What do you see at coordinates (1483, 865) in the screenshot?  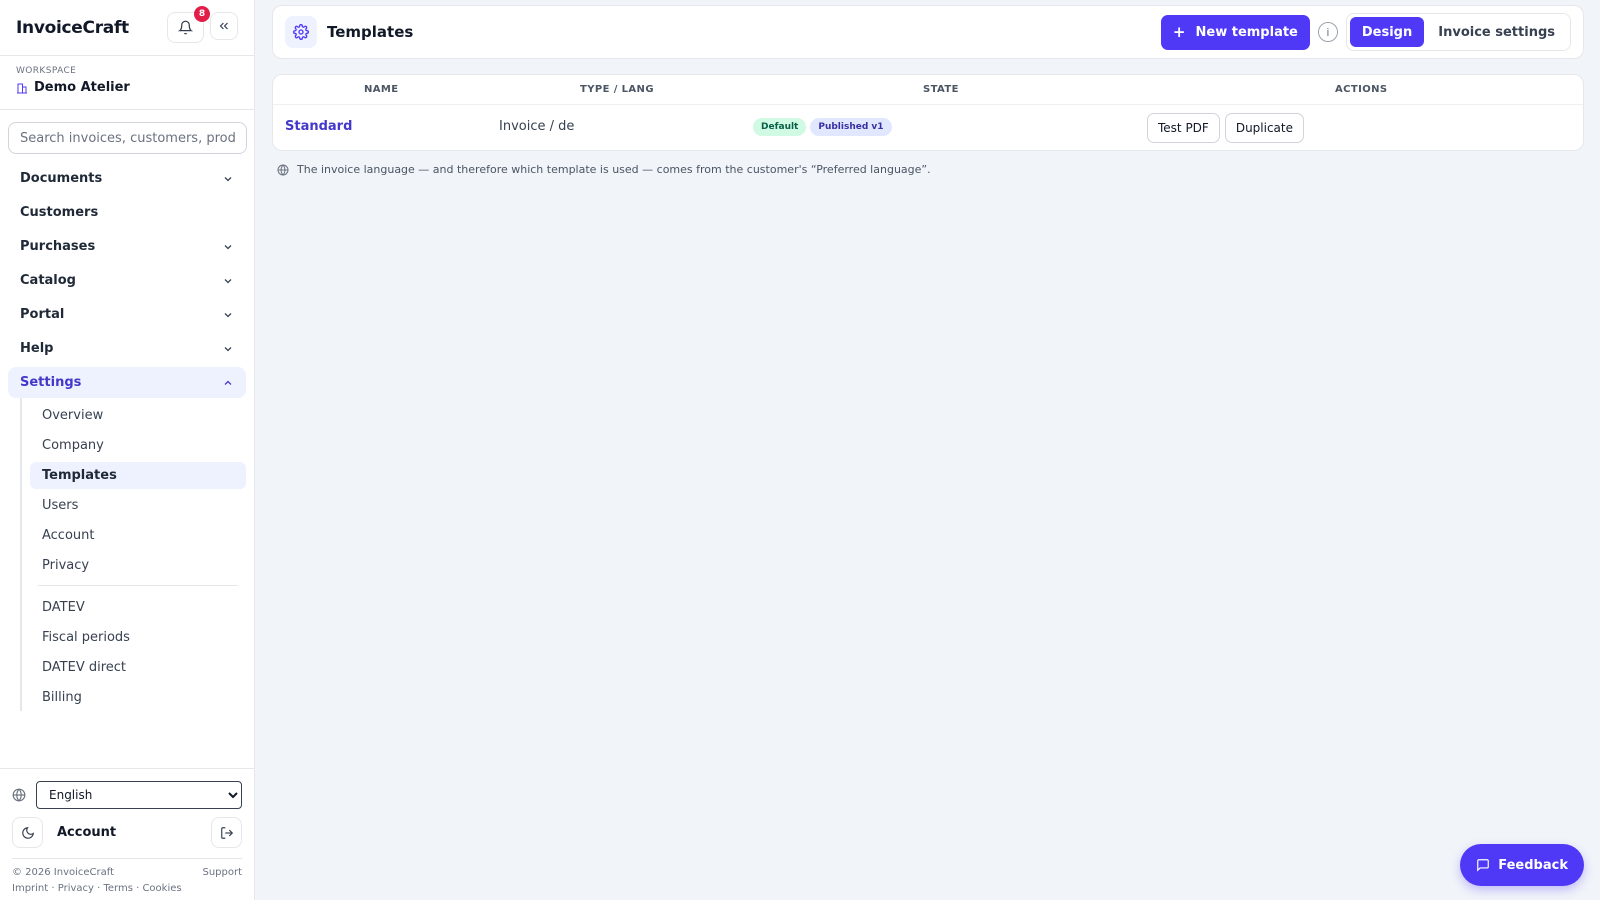 I see `chat-icon` at bounding box center [1483, 865].